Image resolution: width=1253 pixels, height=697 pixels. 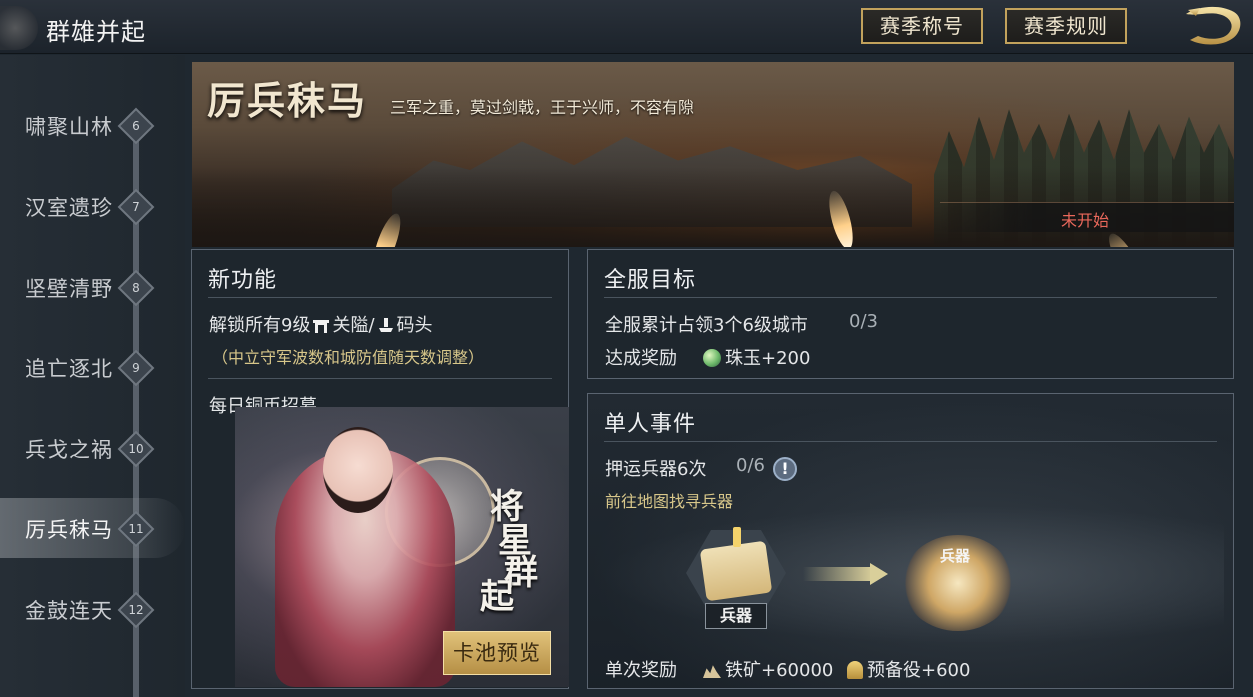 I want to click on sidebar-item-9: 追亡逐北 9, so click(x=92, y=367).